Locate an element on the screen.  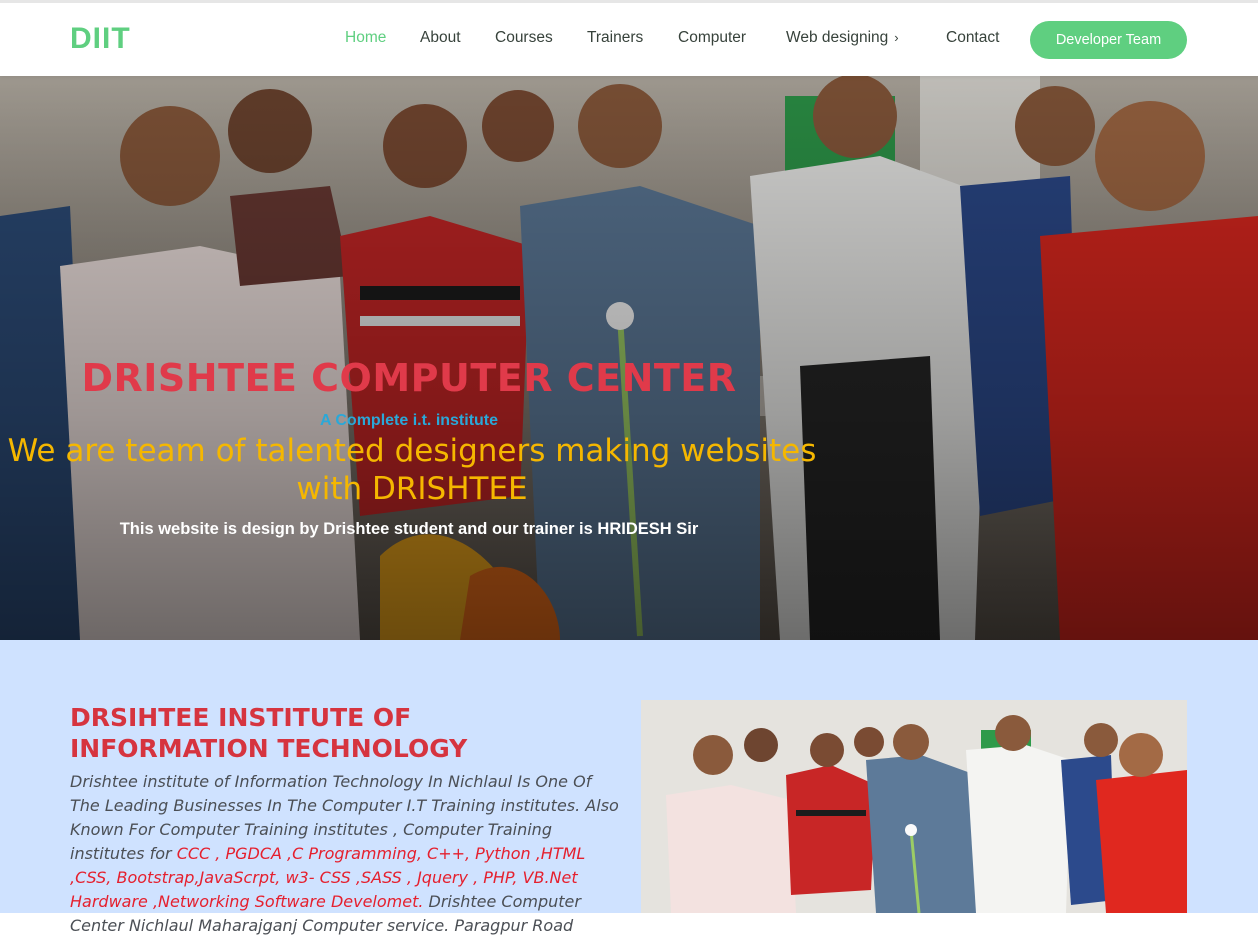
nav-web-designing: Web designing › is located at coordinates (842, 38).